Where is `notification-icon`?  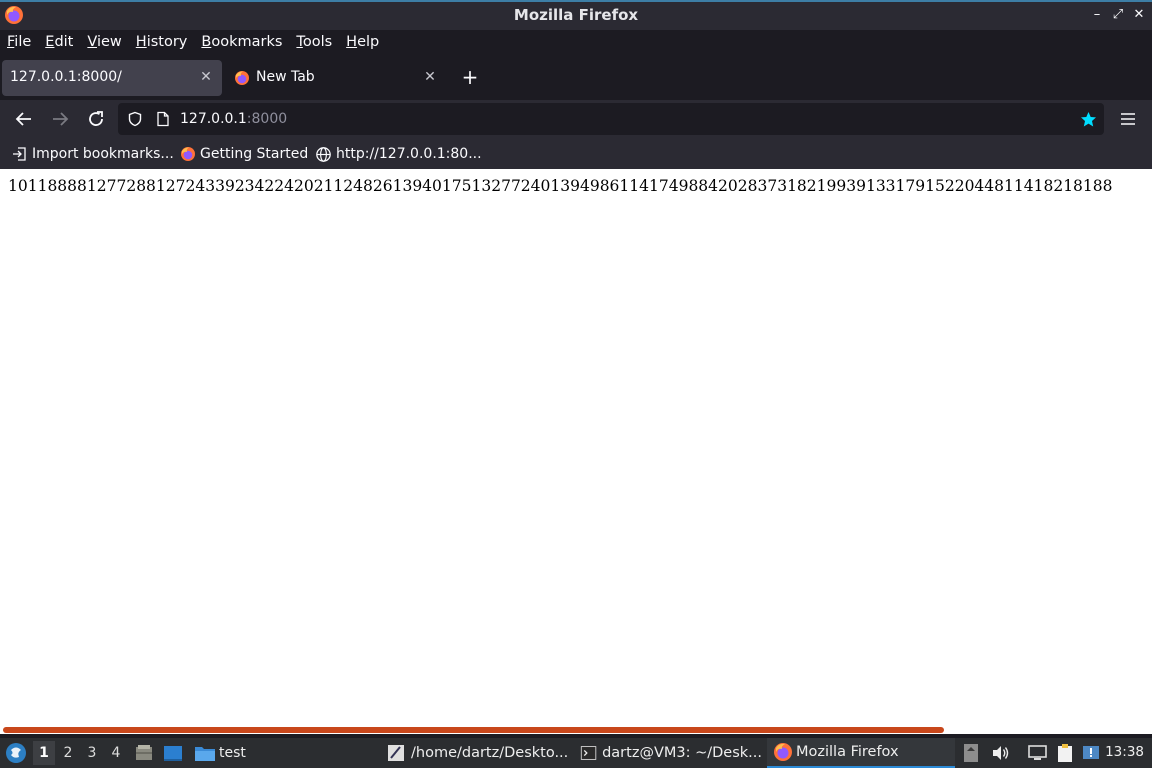 notification-icon is located at coordinates (1091, 753).